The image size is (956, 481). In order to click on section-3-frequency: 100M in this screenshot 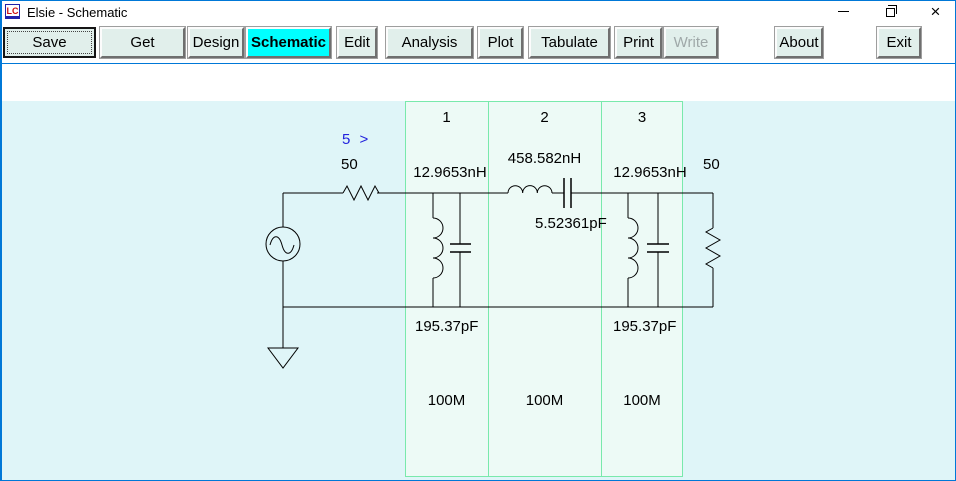, I will do `click(642, 400)`.